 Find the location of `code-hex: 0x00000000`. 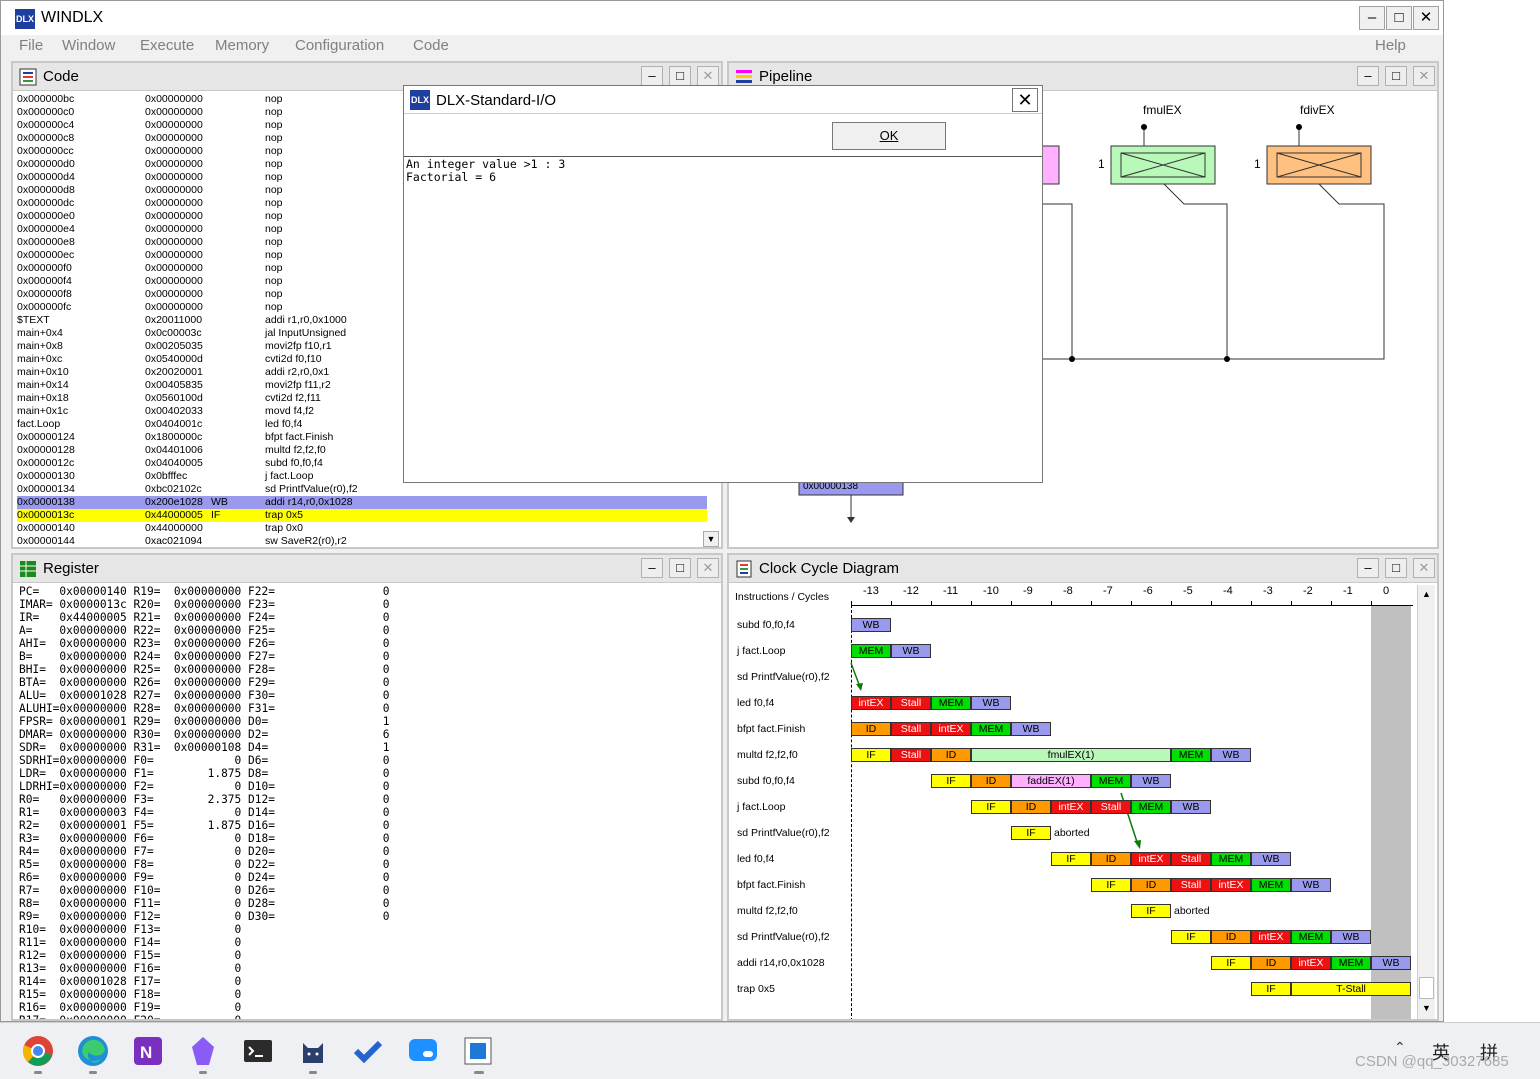

code-hex: 0x00000000 is located at coordinates (174, 281).